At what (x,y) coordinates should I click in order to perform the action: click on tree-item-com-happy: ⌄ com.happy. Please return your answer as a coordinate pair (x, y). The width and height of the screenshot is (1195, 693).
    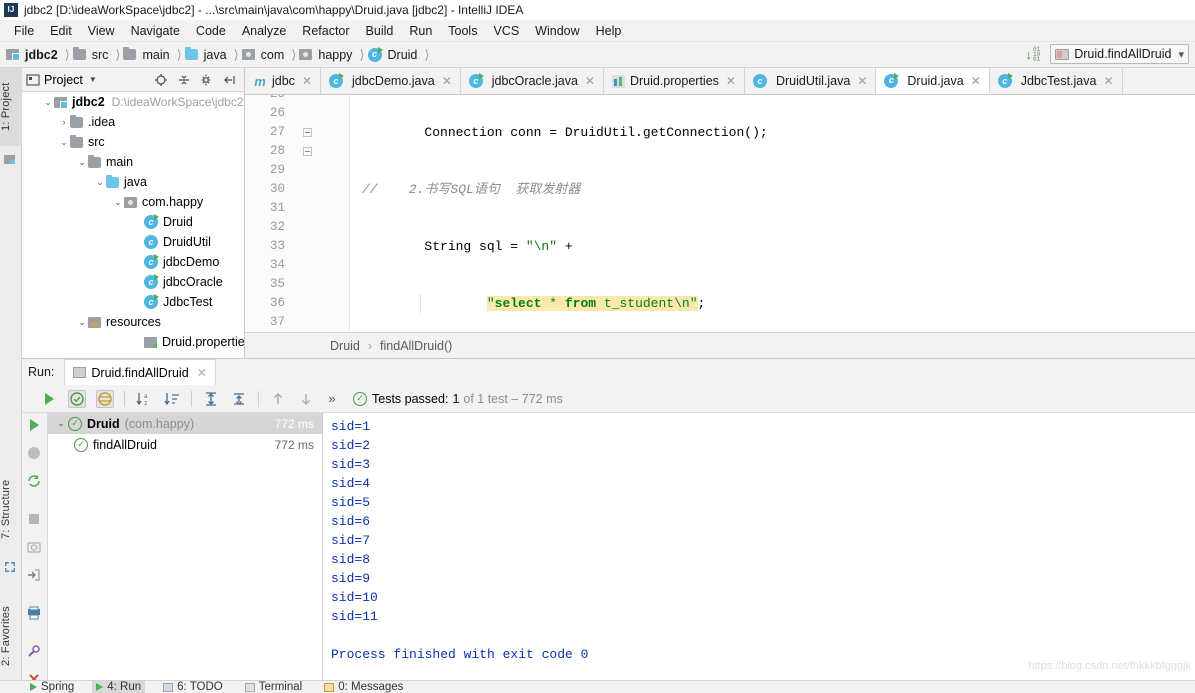
    Looking at the image, I should click on (133, 202).